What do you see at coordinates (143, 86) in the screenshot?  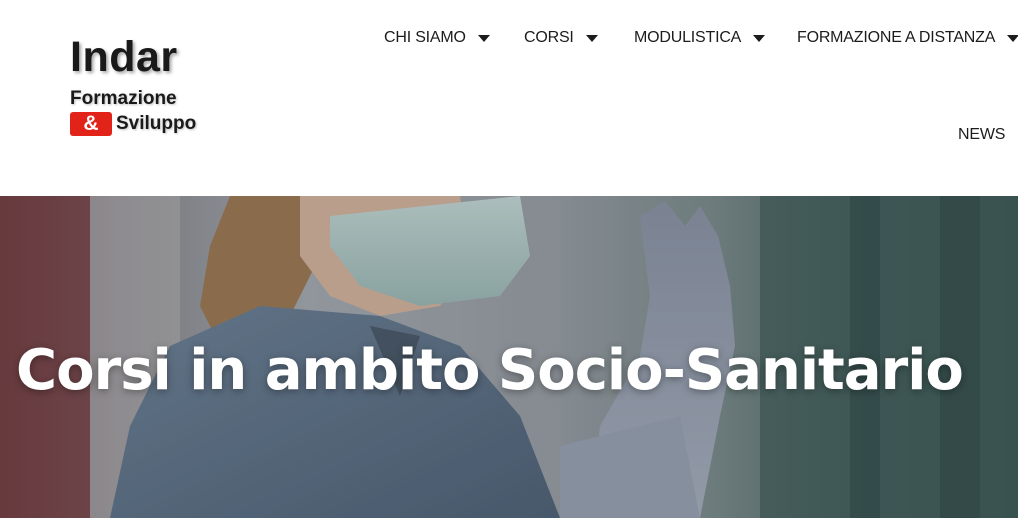 I see `site-logo: Indar Formazione & Sviluppo` at bounding box center [143, 86].